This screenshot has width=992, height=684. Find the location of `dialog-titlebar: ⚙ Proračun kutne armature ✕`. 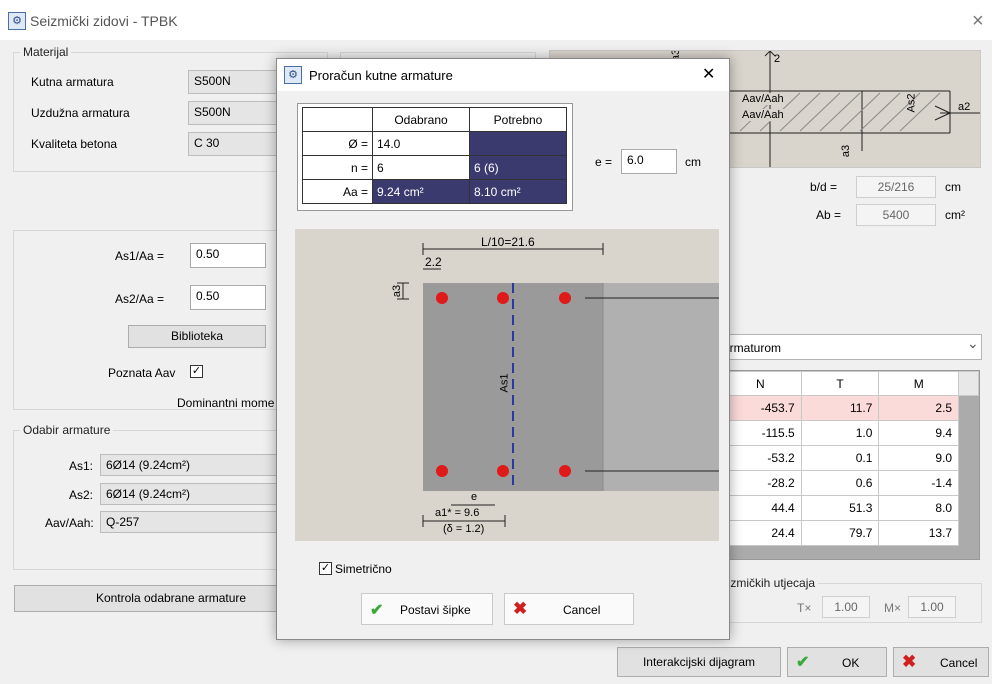

dialog-titlebar: ⚙ Proračun kutne armature ✕ is located at coordinates (503, 75).